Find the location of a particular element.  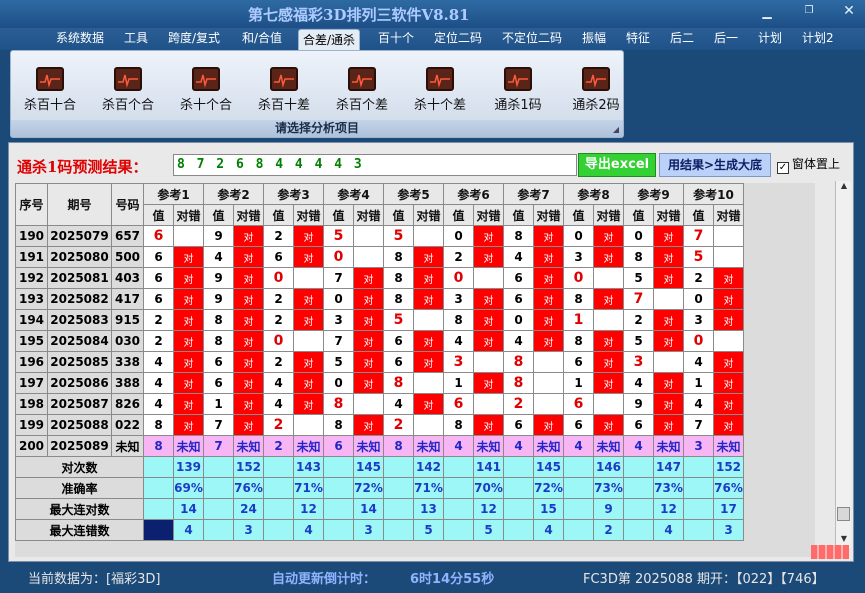

menu-unfixed-two: 不定位二码 is located at coordinates (532, 39).